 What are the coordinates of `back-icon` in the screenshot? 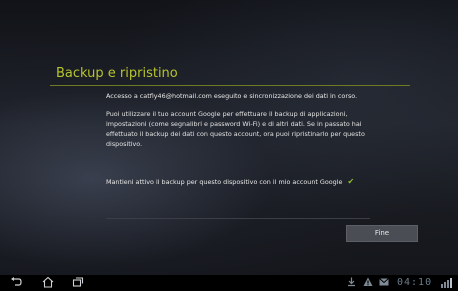 It's located at (16, 283).